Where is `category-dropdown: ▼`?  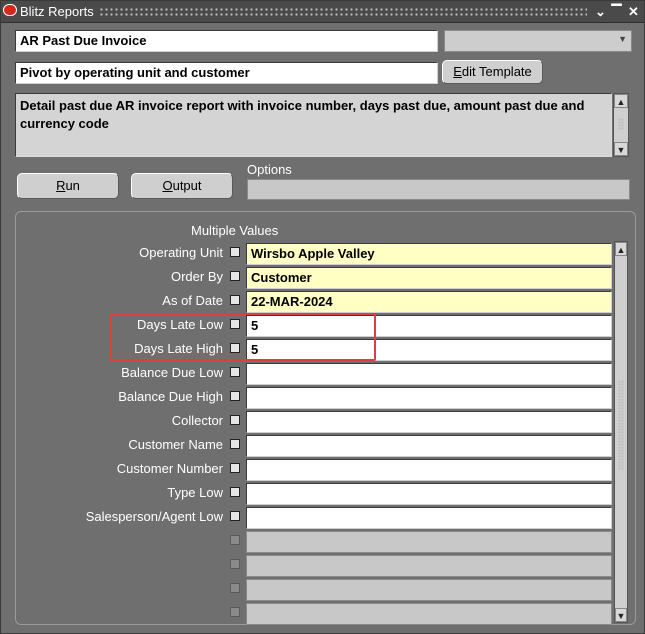
category-dropdown: ▼ is located at coordinates (538, 41).